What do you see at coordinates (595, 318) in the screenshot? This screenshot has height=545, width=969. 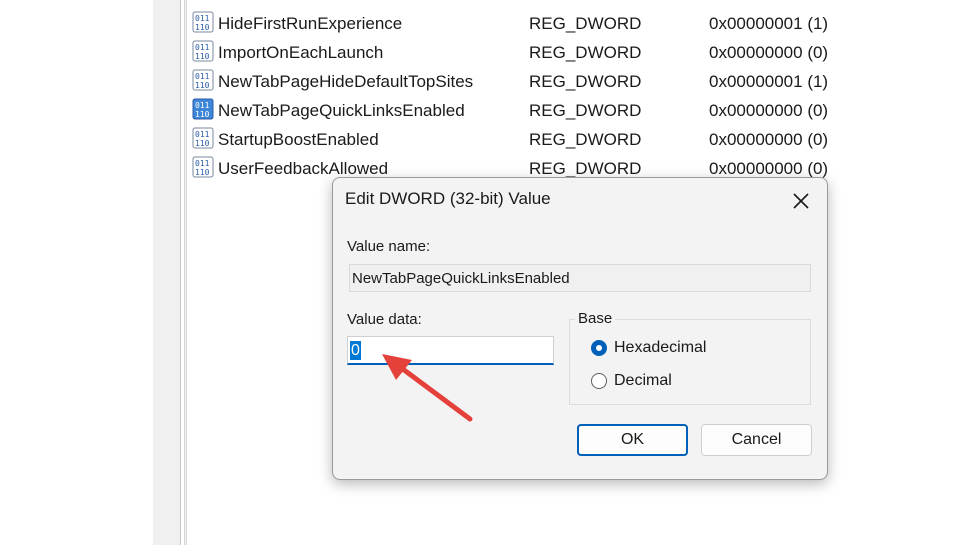 I see `base-label: Base` at bounding box center [595, 318].